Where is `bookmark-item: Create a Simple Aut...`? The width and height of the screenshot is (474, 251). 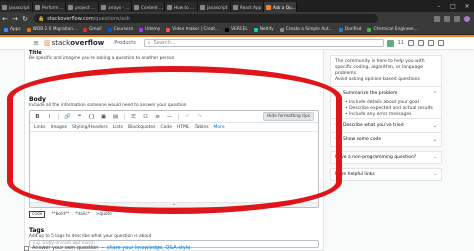
bookmark-item: Create a Simple Aut... is located at coordinates (306, 29).